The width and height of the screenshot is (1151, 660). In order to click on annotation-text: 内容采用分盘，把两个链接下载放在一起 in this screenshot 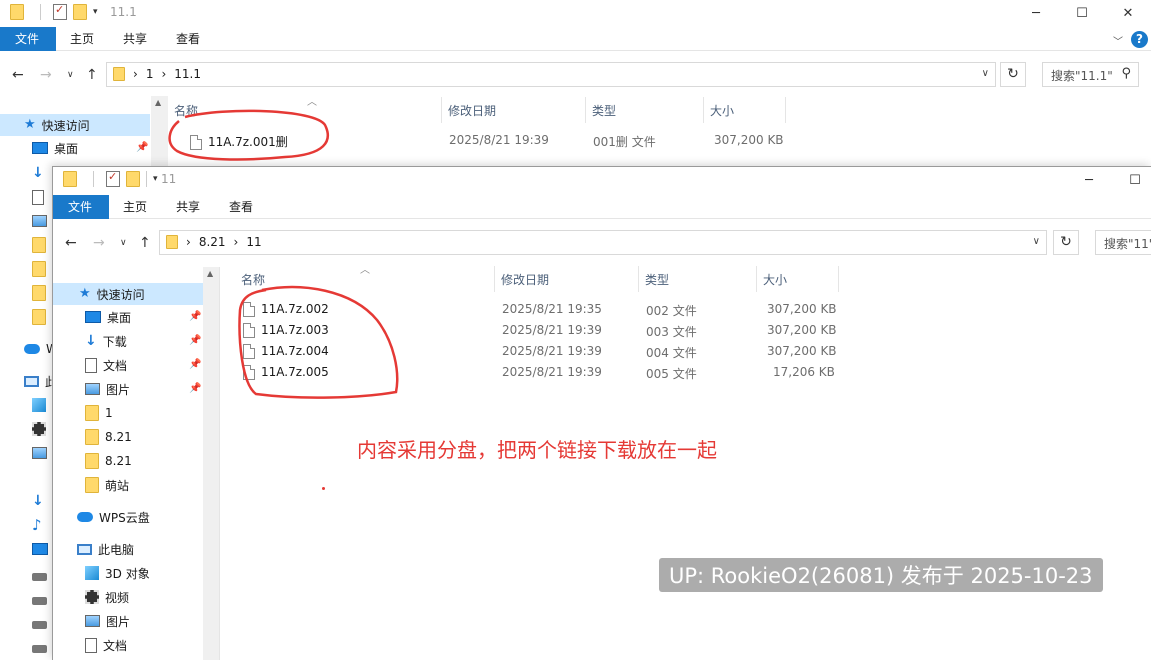, I will do `click(537, 450)`.